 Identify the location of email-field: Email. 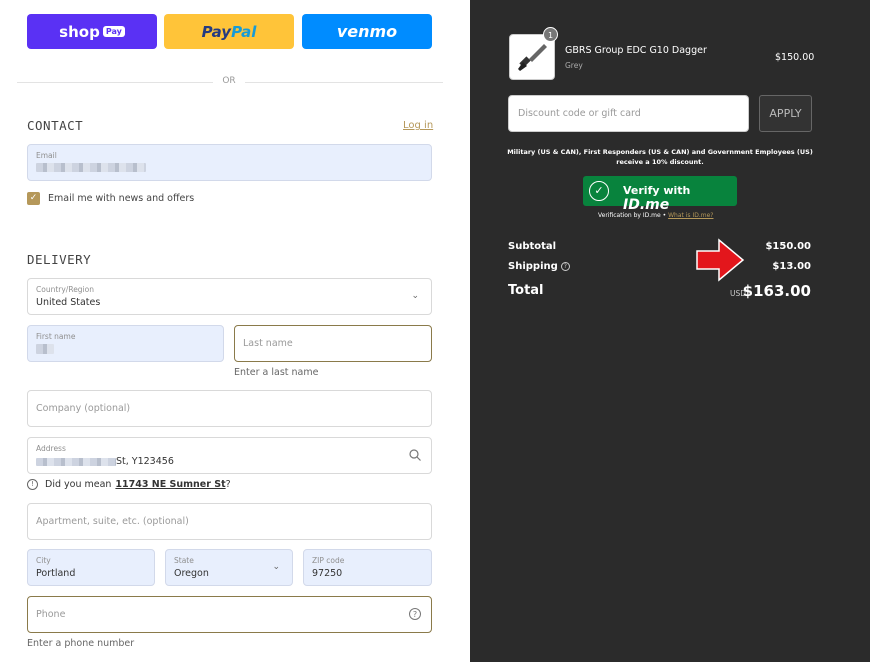
(229, 162).